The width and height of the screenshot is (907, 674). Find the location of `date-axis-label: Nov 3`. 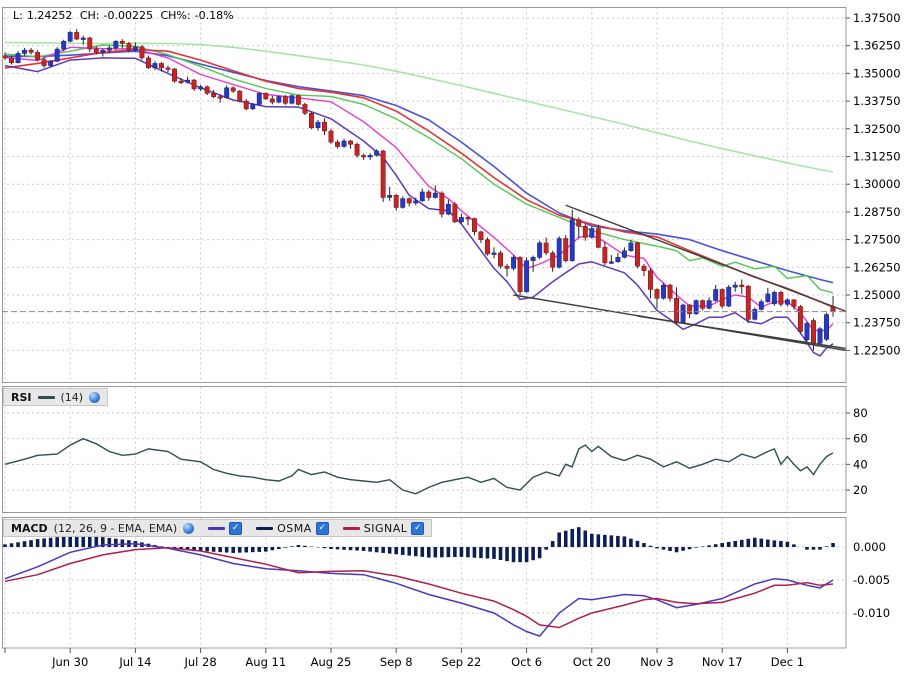

date-axis-label: Nov 3 is located at coordinates (656, 662).